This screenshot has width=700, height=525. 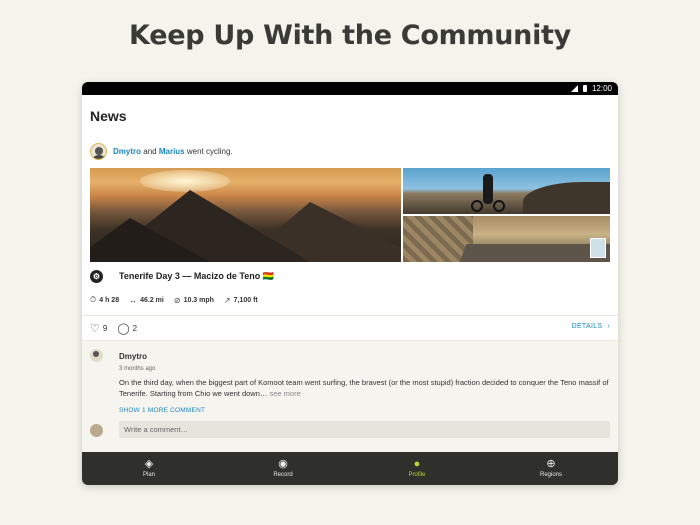 I want to click on comment-button: ◯ 2, so click(x=127, y=328).